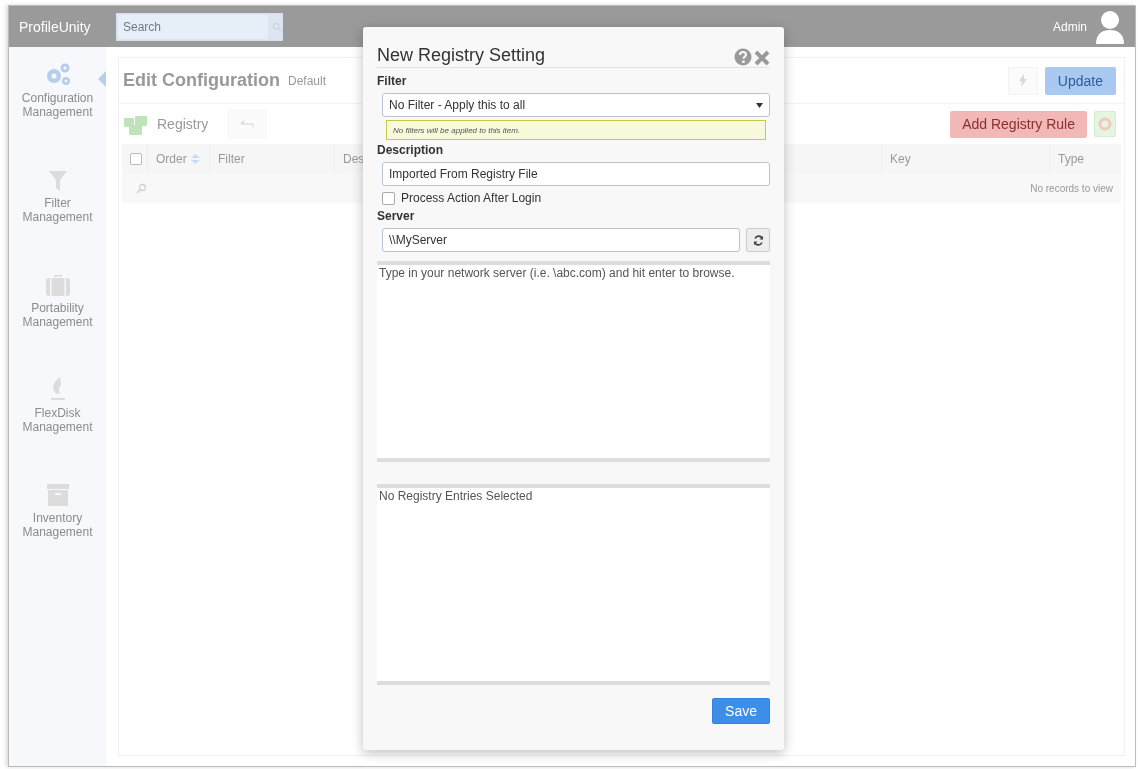 The image size is (1138, 769). What do you see at coordinates (67, 26) in the screenshot?
I see `app-logo: ProfileUnity` at bounding box center [67, 26].